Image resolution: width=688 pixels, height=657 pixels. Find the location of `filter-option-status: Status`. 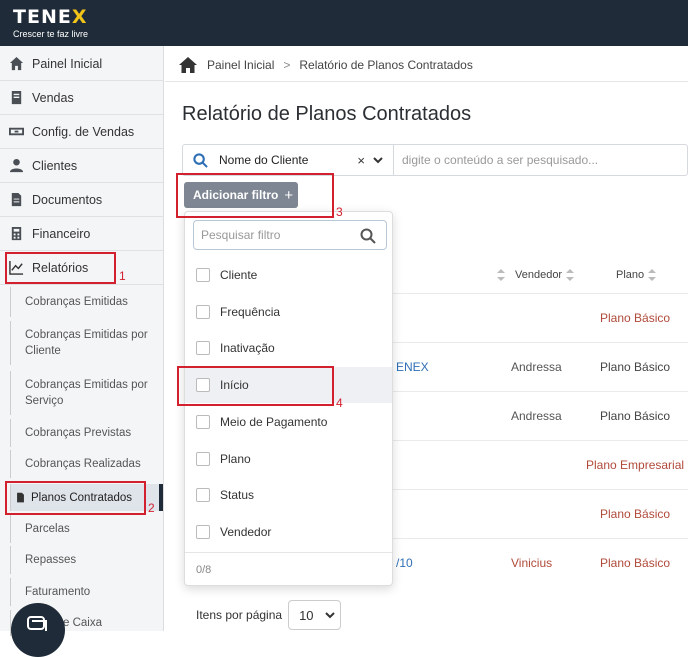

filter-option-status: Status is located at coordinates (288, 495).